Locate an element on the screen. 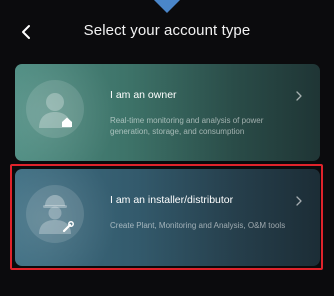 The width and height of the screenshot is (334, 296). installer-card-title: I am an installer/distributor is located at coordinates (172, 200).